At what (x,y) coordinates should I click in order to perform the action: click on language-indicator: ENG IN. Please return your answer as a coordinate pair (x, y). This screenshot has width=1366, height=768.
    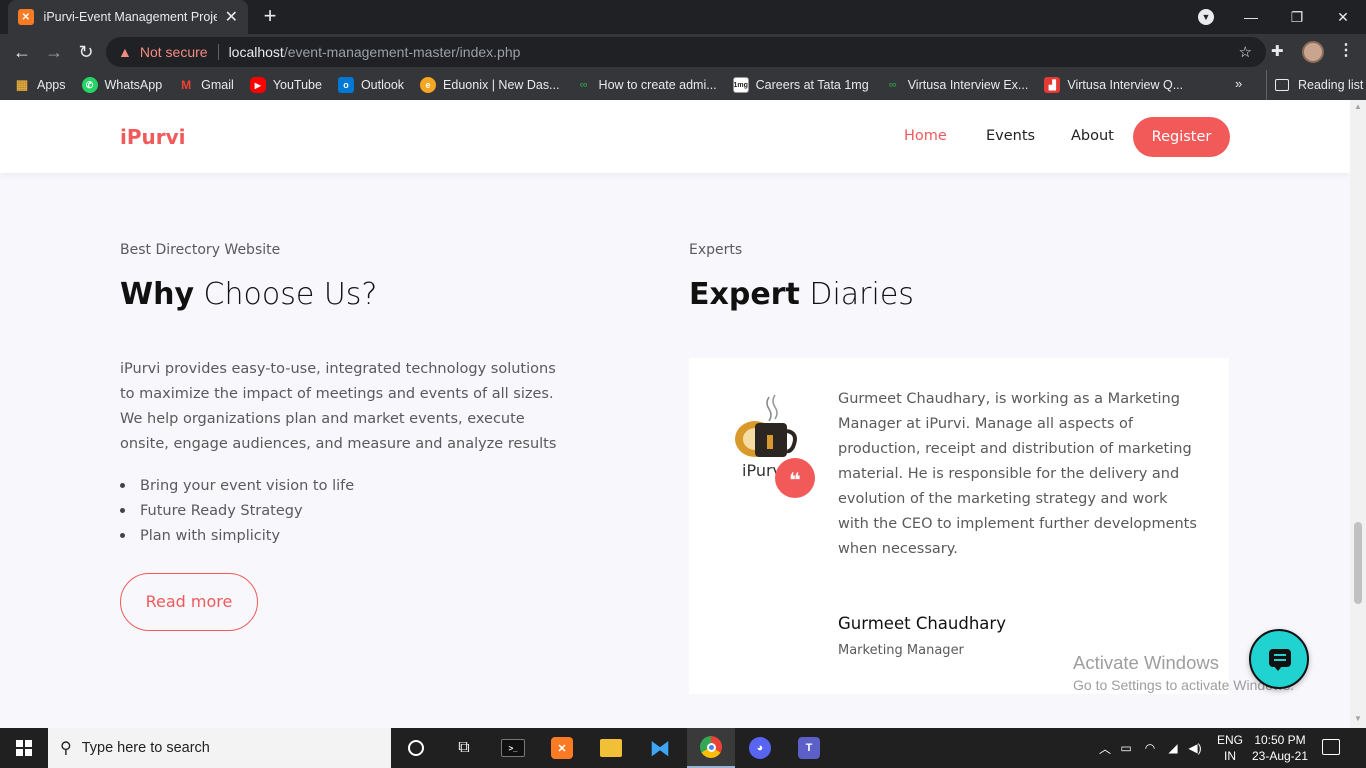
    Looking at the image, I should click on (1230, 748).